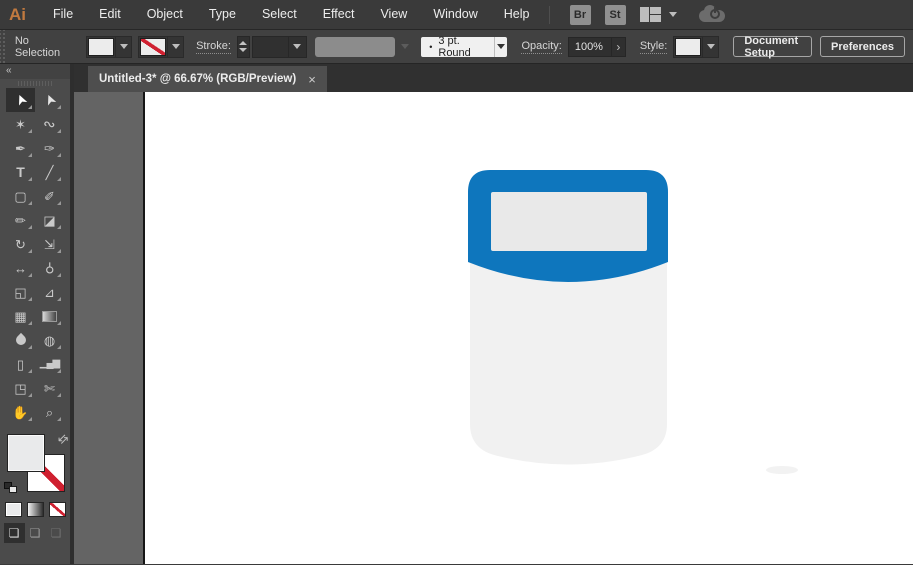 This screenshot has height=565, width=913. Describe the element at coordinates (20, 412) in the screenshot. I see `hand-tool: ✋` at that location.